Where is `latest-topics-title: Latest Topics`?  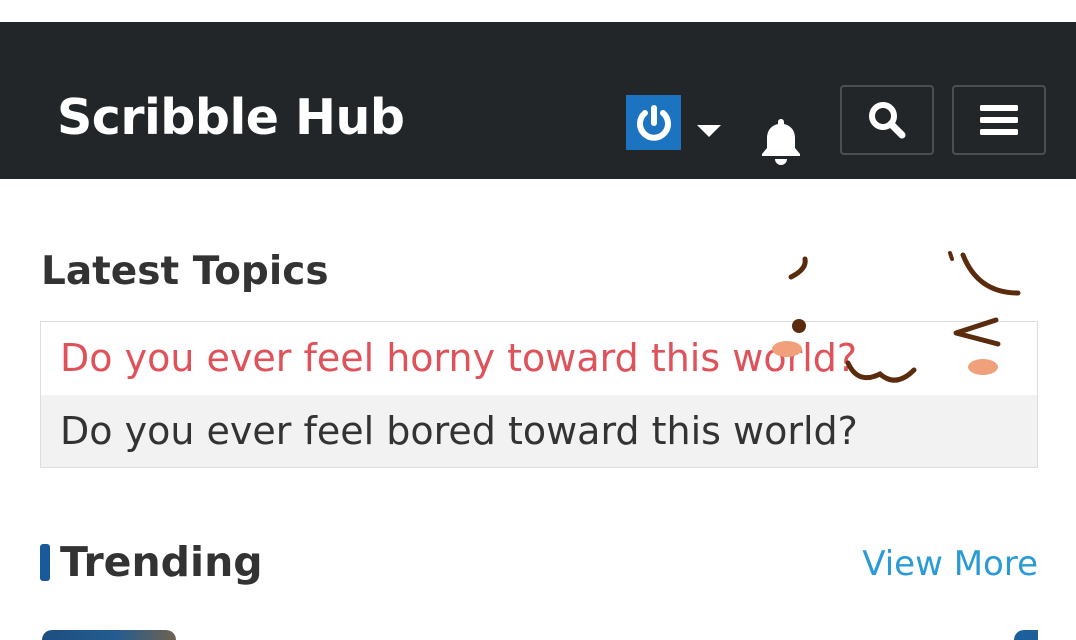 latest-topics-title: Latest Topics is located at coordinates (185, 271).